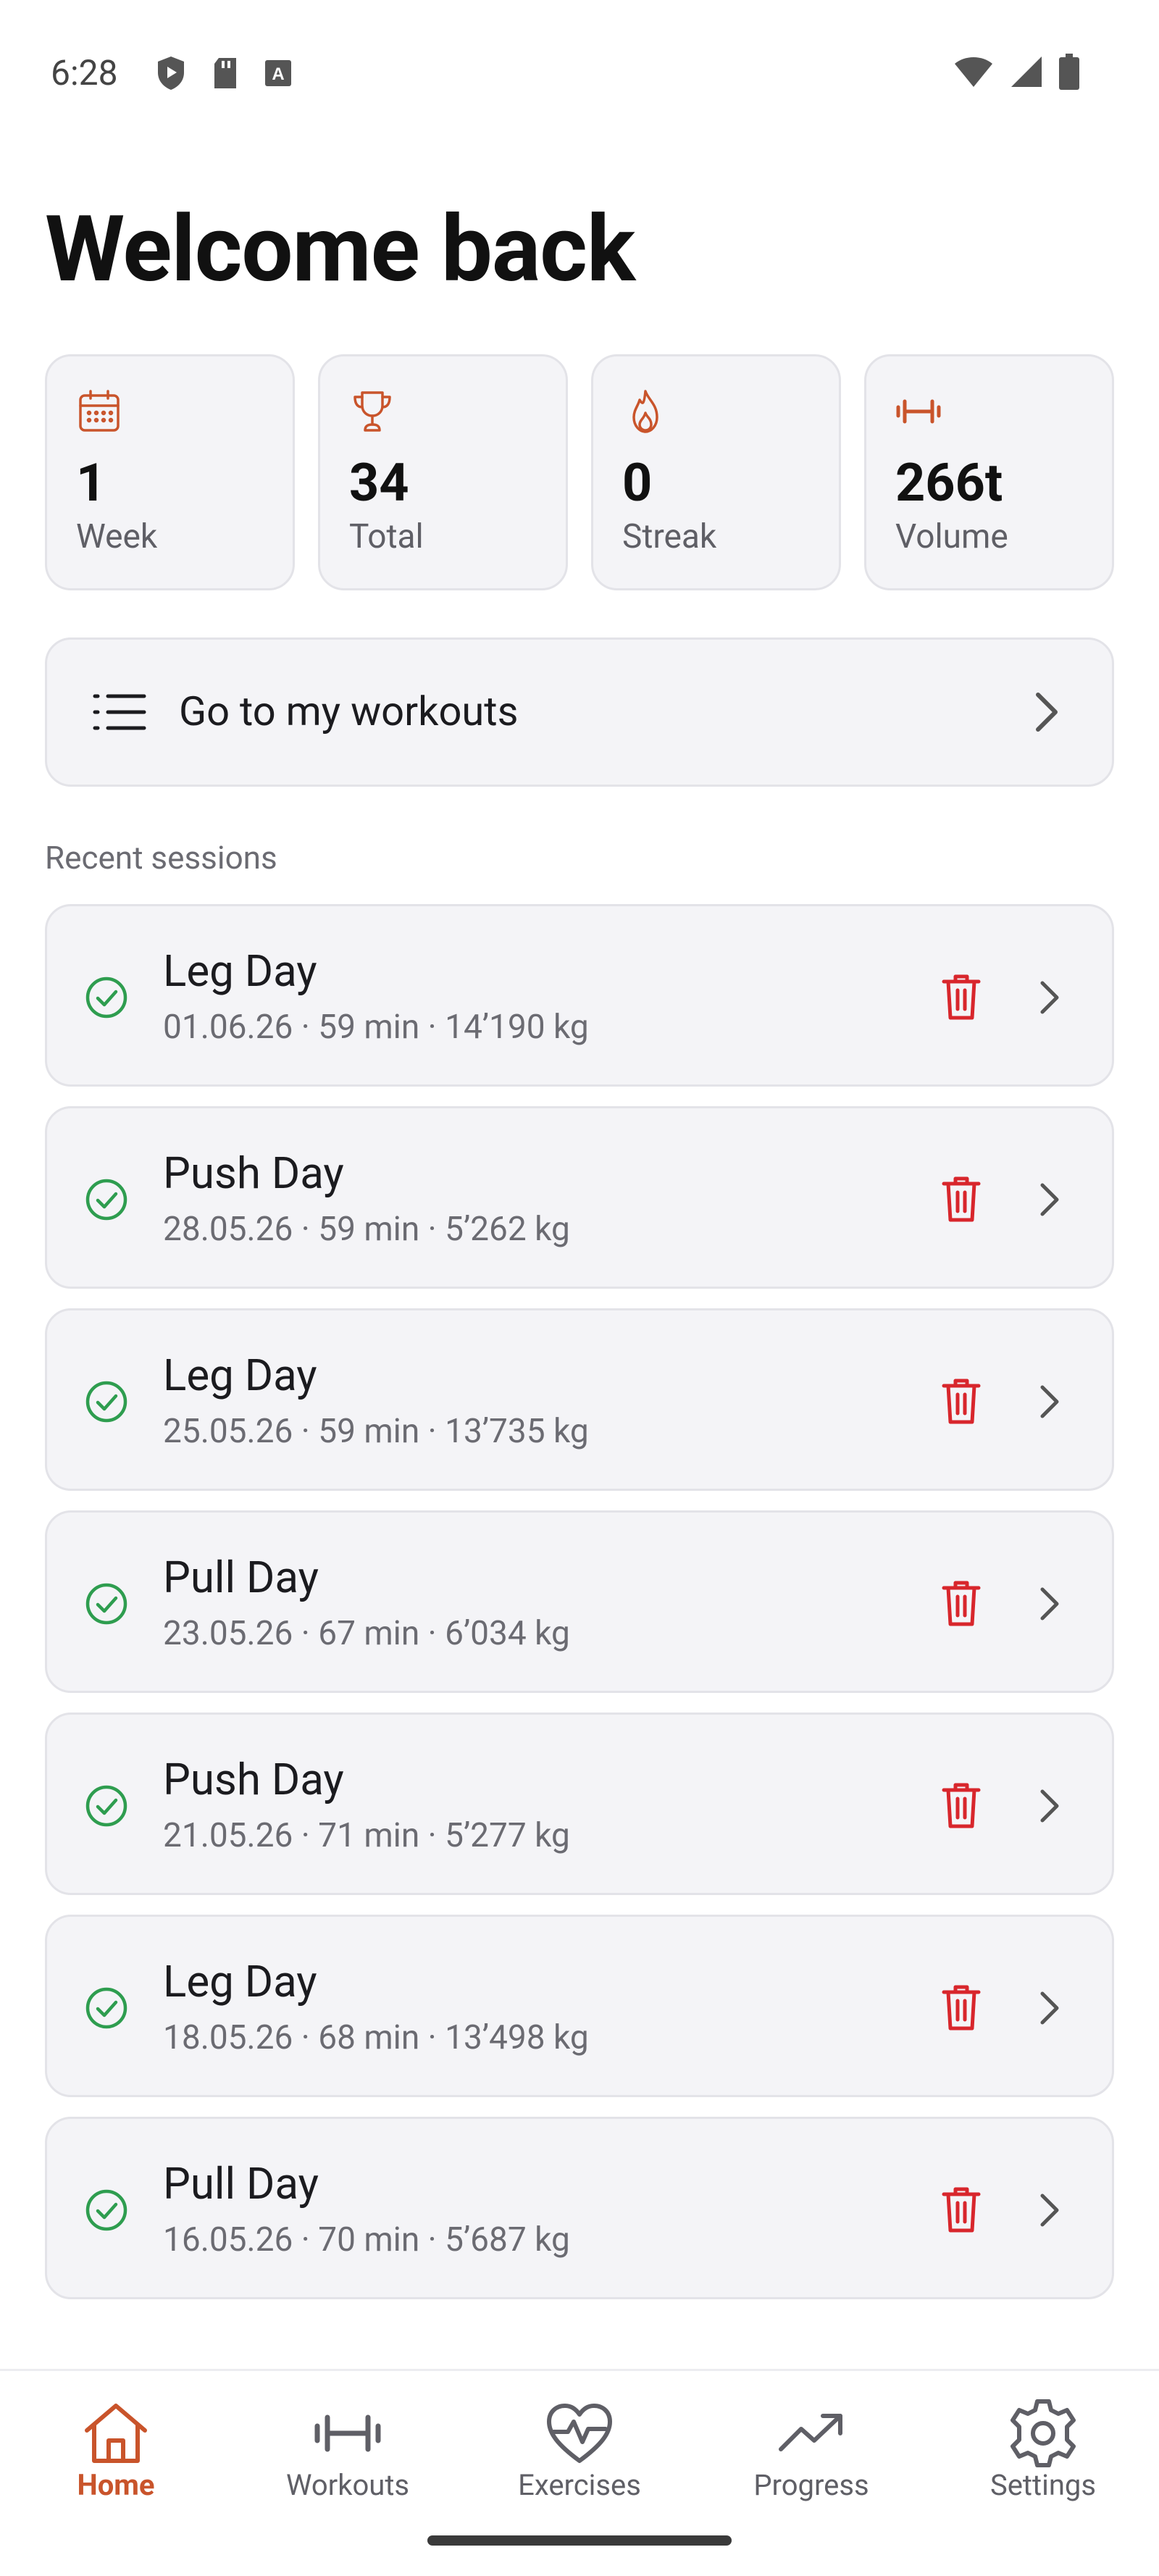  I want to click on session-row: Push Day 28.05.26 · 59 min · 5’262 kg, so click(579, 1197).